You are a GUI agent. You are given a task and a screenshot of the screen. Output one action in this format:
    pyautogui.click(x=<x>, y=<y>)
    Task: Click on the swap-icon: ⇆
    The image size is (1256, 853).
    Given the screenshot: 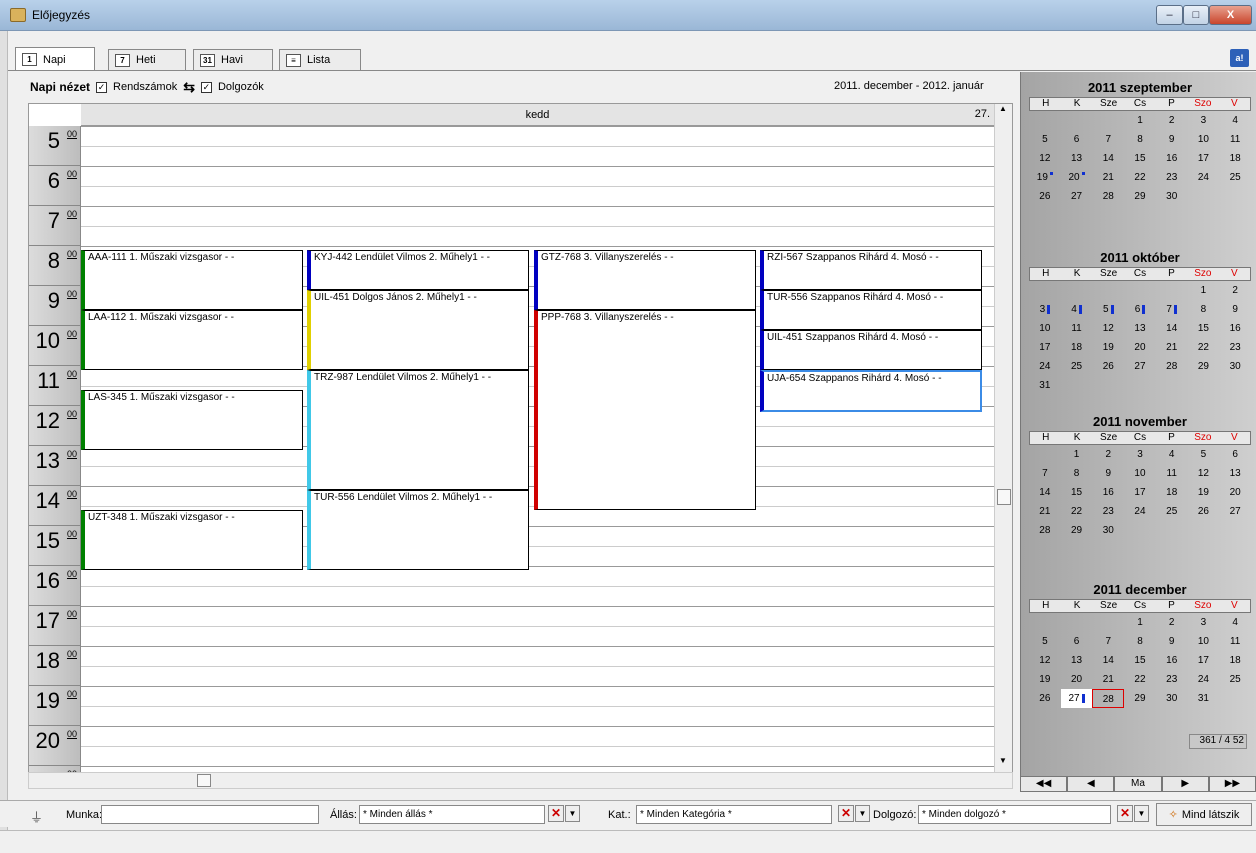 What is the action you would take?
    pyautogui.click(x=189, y=87)
    